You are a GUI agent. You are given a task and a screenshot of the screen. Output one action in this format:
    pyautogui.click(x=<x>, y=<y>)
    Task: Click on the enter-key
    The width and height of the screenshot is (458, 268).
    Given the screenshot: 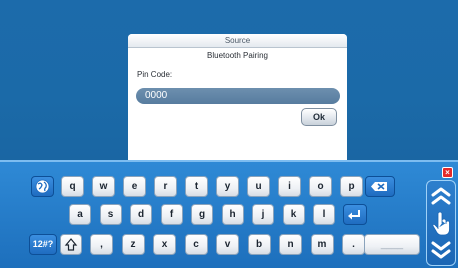 What is the action you would take?
    pyautogui.click(x=355, y=214)
    